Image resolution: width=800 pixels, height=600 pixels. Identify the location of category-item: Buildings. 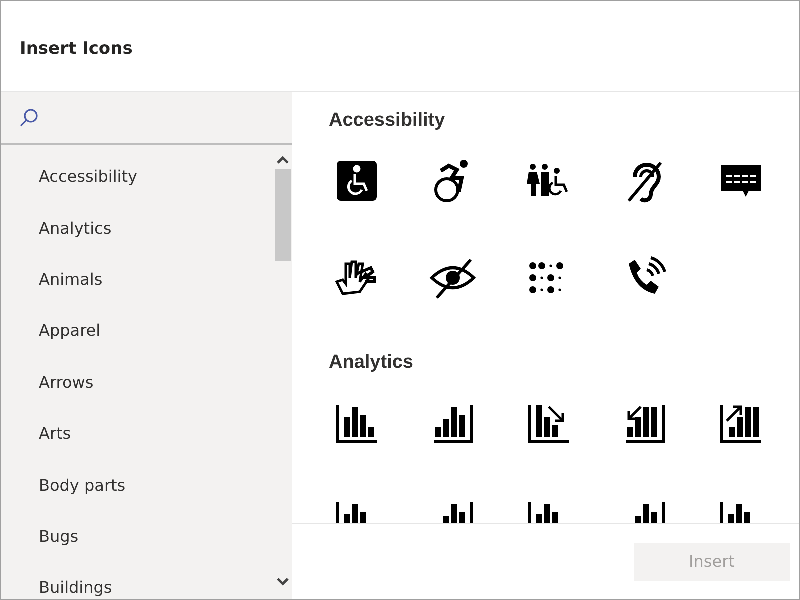
(137, 580).